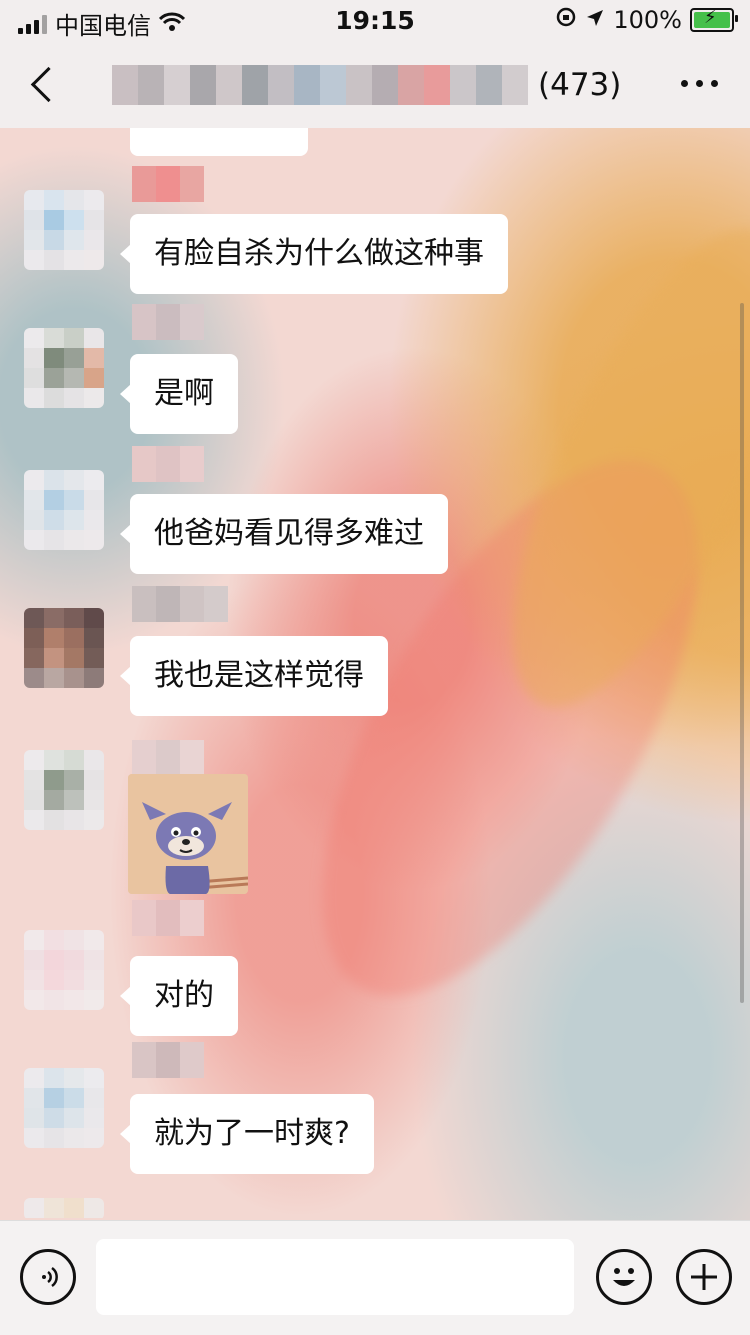  I want to click on rotation-lock-icon, so click(566, 20).